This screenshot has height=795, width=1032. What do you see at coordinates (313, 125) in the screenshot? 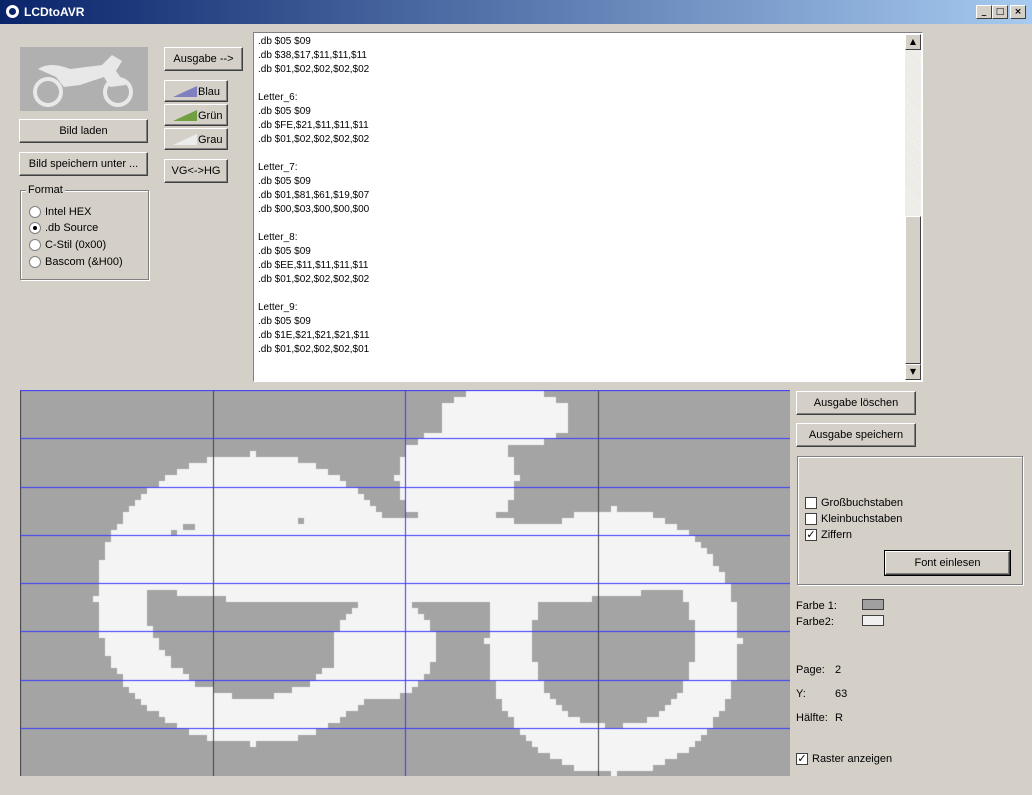
I see `output-line: .db $FE,$21,$11,$11,$11` at bounding box center [313, 125].